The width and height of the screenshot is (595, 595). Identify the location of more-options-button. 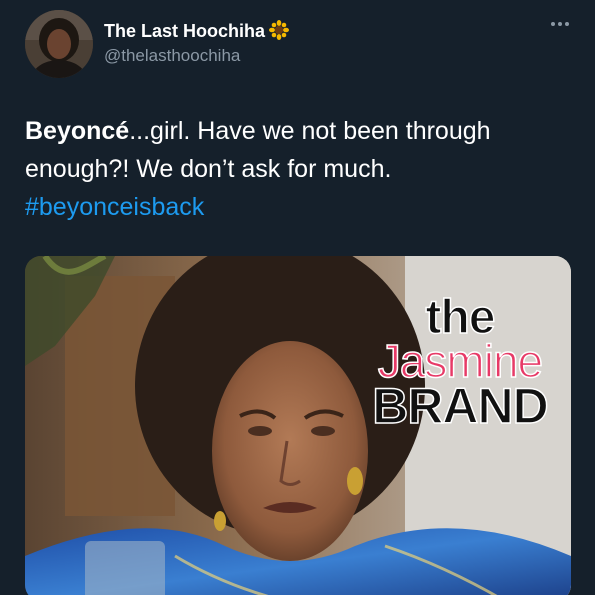
(560, 24).